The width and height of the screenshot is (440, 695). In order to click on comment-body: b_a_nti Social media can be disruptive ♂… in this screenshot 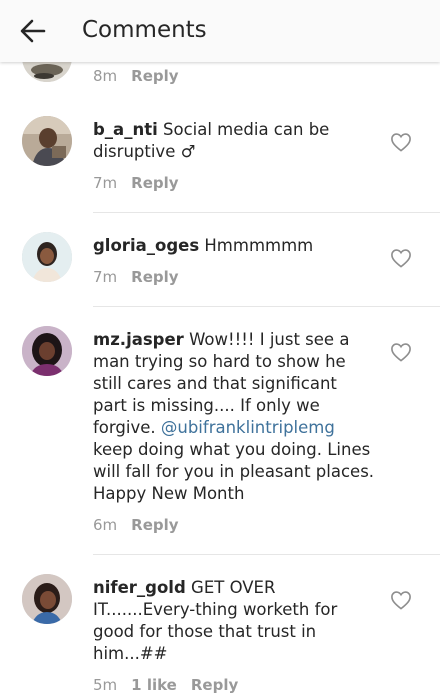, I will do `click(234, 156)`.